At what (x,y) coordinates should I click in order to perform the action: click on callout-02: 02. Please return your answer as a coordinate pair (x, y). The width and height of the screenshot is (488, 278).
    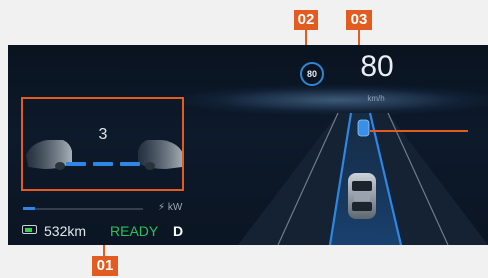
    Looking at the image, I should click on (306, 20).